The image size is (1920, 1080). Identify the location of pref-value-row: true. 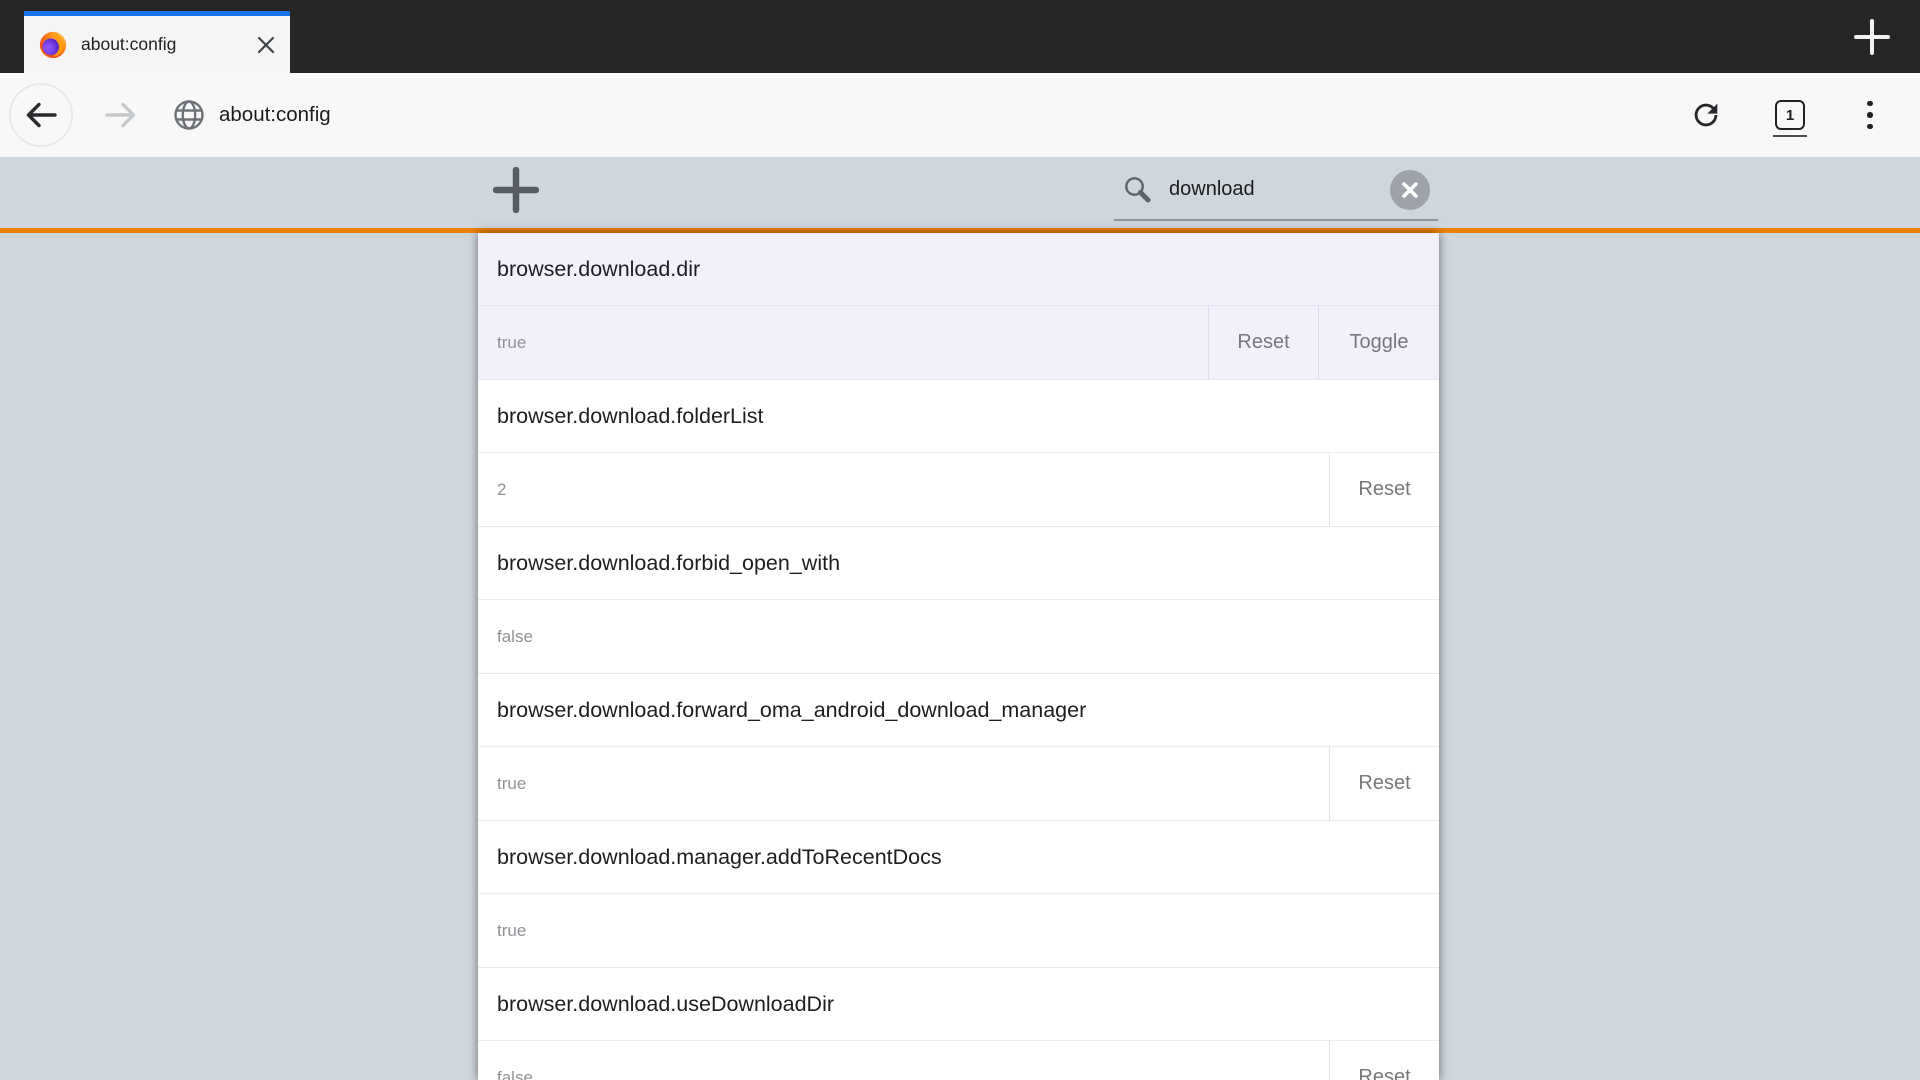
(958, 931).